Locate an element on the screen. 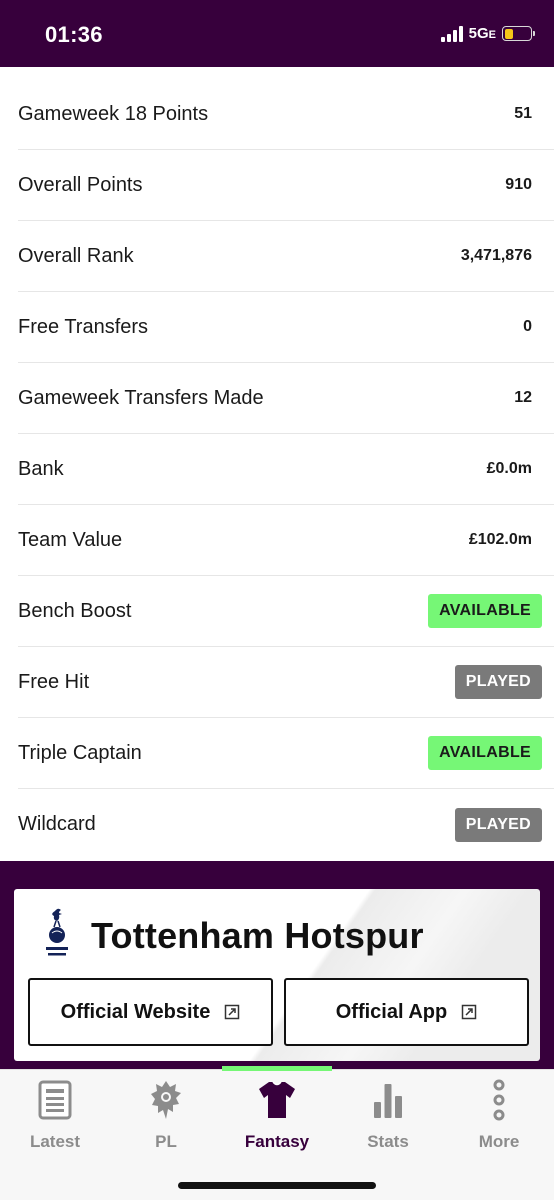  active-tab-indicator is located at coordinates (277, 1068).